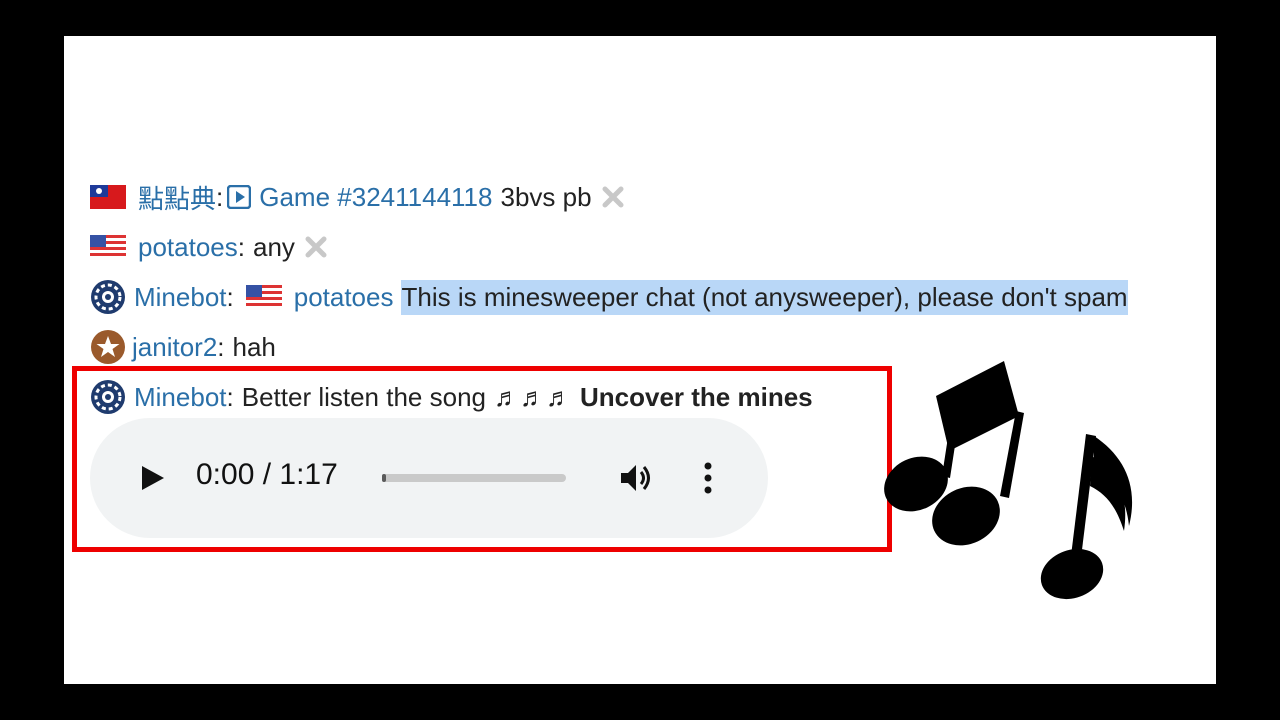 The image size is (1280, 720). Describe the element at coordinates (708, 478) in the screenshot. I see `more-options-button` at that location.